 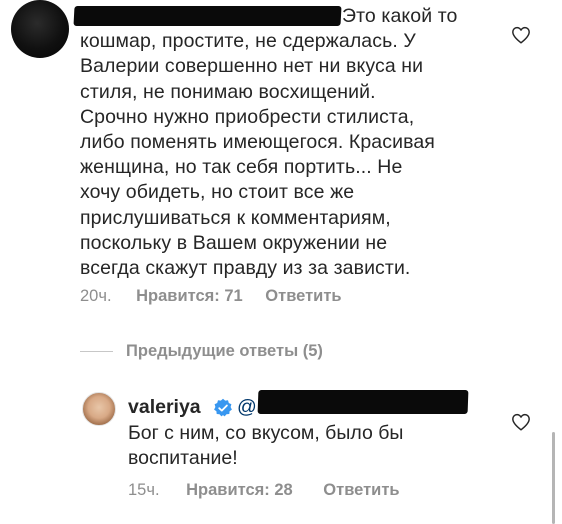 What do you see at coordinates (164, 407) in the screenshot?
I see `reply-username: valeriya` at bounding box center [164, 407].